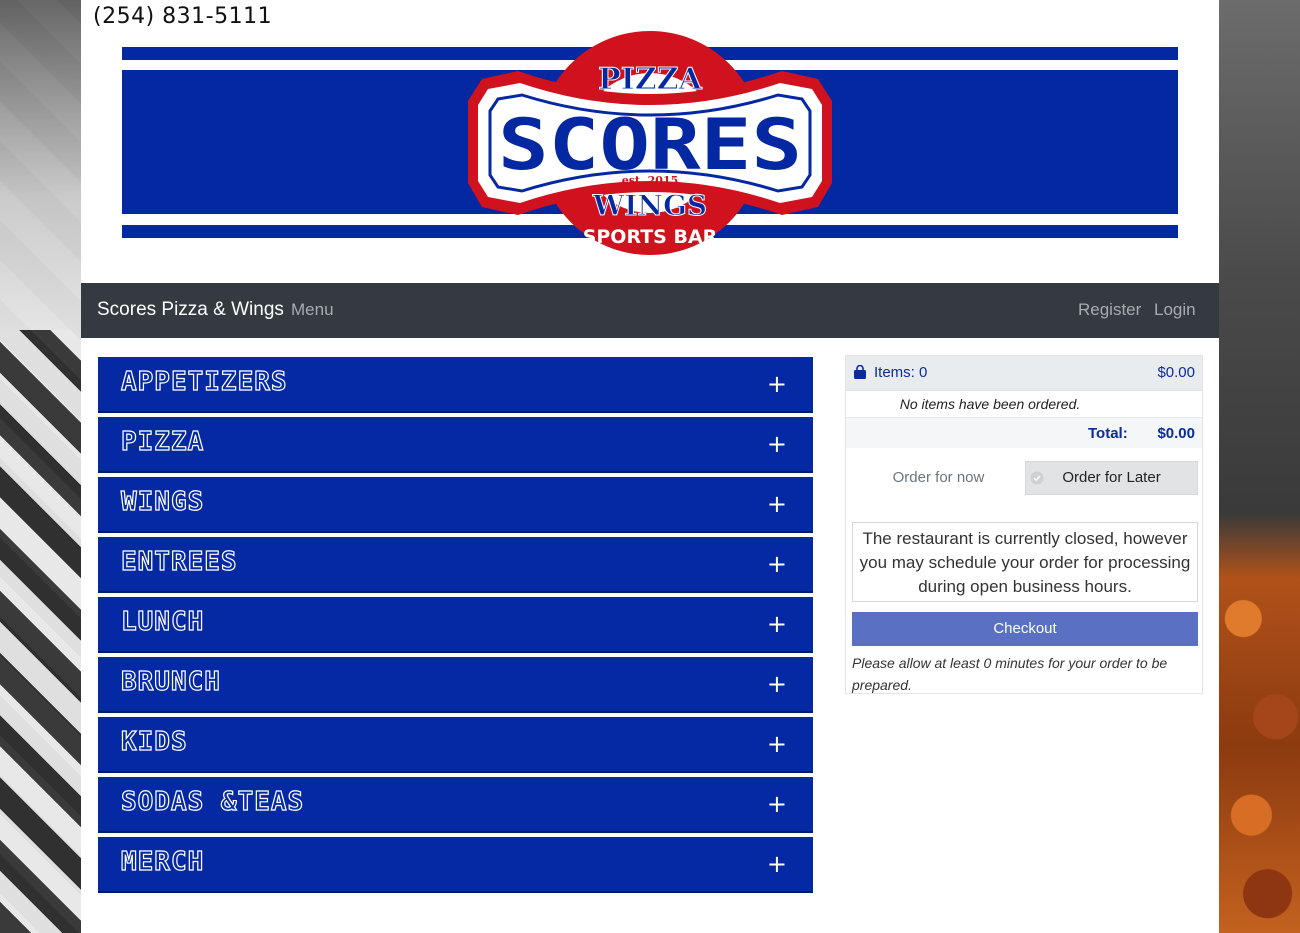  What do you see at coordinates (1037, 478) in the screenshot?
I see `check-circle-icon` at bounding box center [1037, 478].